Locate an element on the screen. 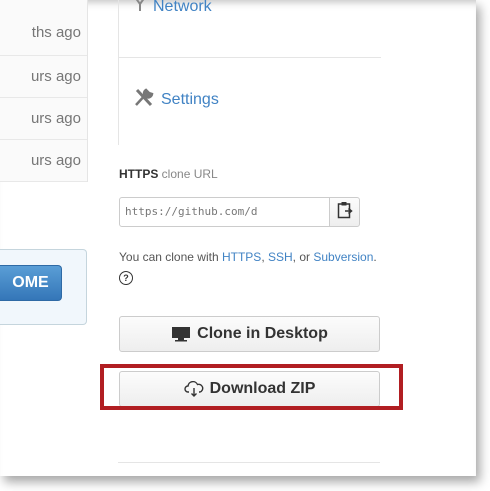 The height and width of the screenshot is (491, 490). desktop-icon is located at coordinates (181, 334).